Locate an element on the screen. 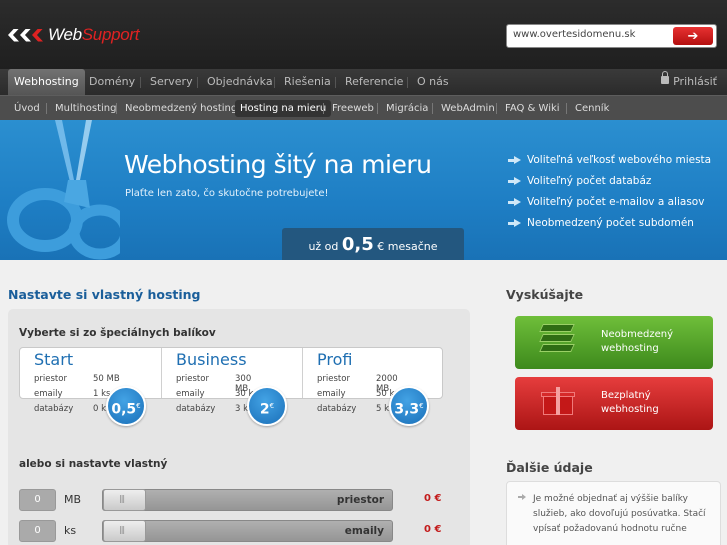 This screenshot has height=545, width=727. slider-label: emaily is located at coordinates (364, 531).